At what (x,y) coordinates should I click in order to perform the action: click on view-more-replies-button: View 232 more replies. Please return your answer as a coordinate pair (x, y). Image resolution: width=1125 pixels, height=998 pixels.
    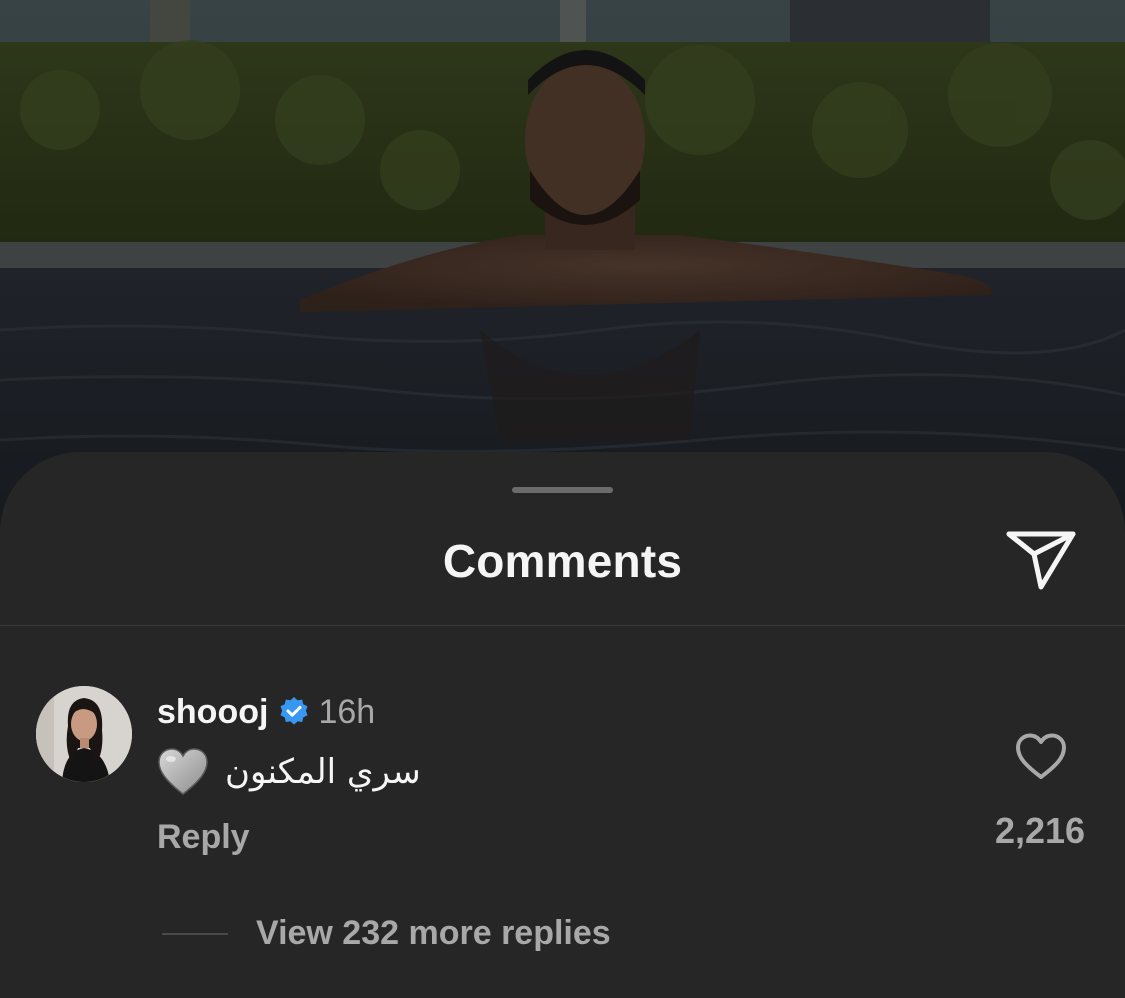
    Looking at the image, I should click on (433, 933).